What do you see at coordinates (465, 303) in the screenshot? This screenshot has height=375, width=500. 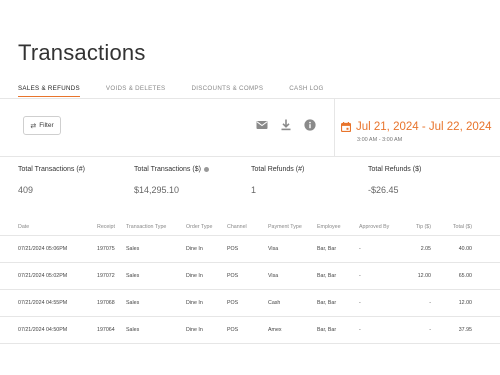 I see `cell-total: 12.00` at bounding box center [465, 303].